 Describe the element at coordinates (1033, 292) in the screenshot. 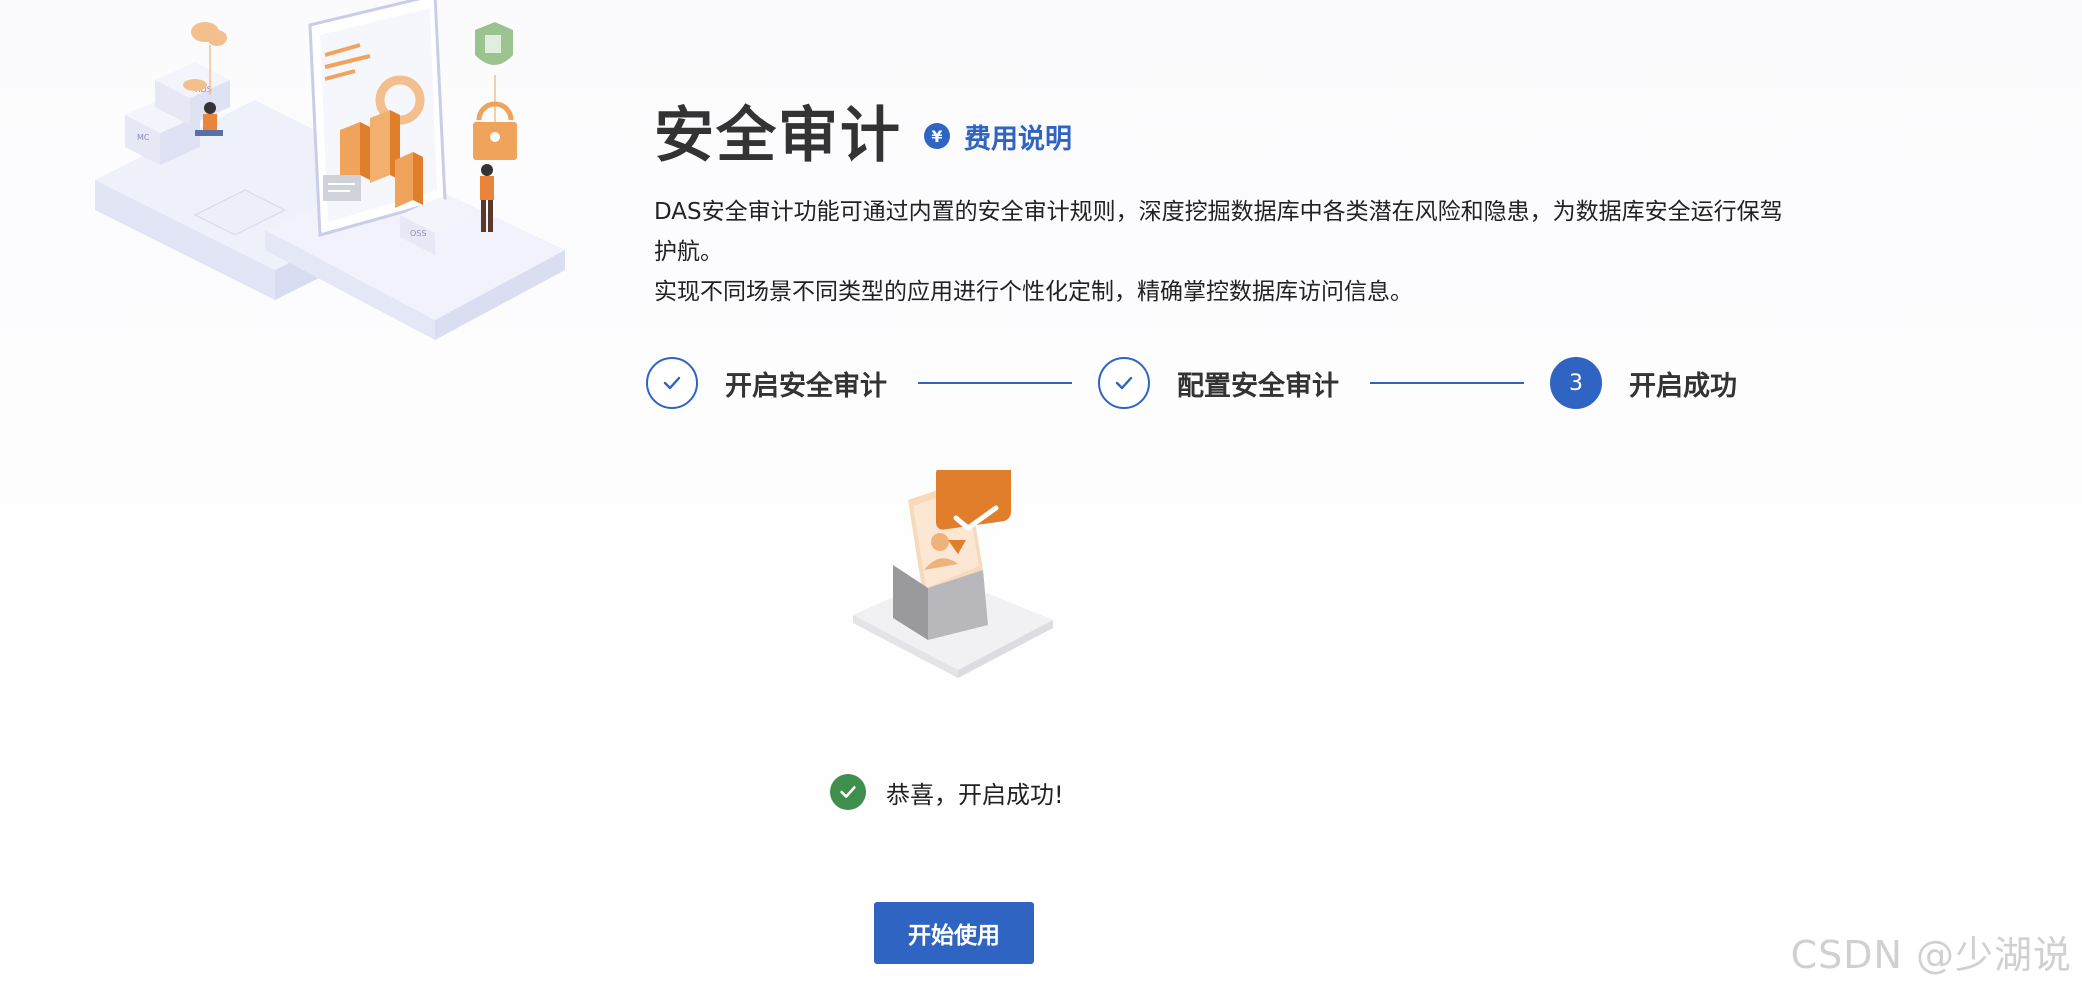

I see `description-line: 实现不同场景不同类型的应用进行个性化定制，精确掌控数据库访问信息。` at that location.